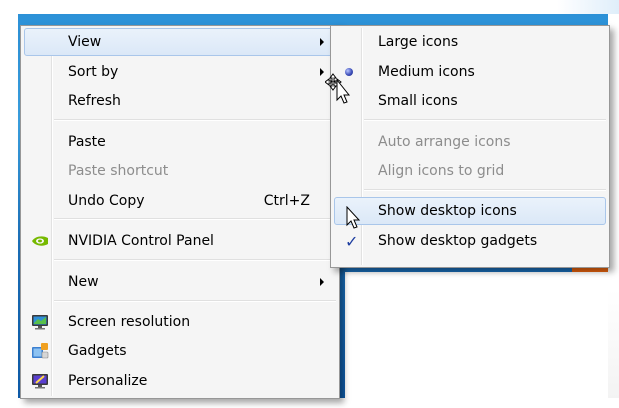 The height and width of the screenshot is (408, 619). I want to click on menu-item-label: View, so click(85, 42).